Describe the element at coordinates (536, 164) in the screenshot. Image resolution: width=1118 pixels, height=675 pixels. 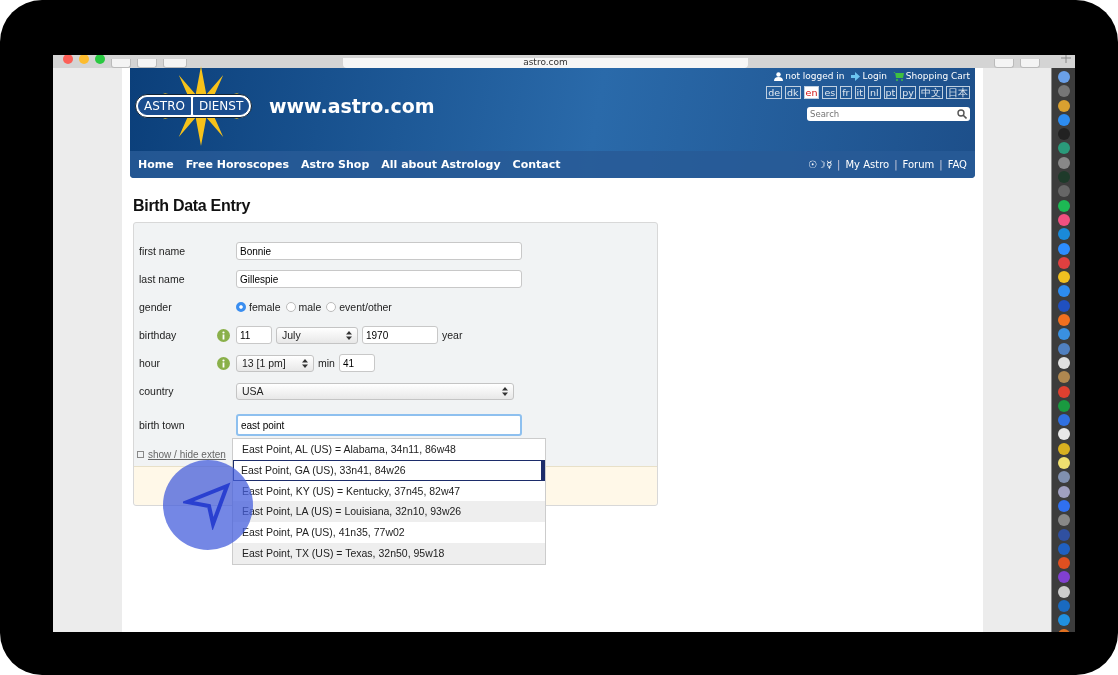
I see `nav-link: Contact` at that location.